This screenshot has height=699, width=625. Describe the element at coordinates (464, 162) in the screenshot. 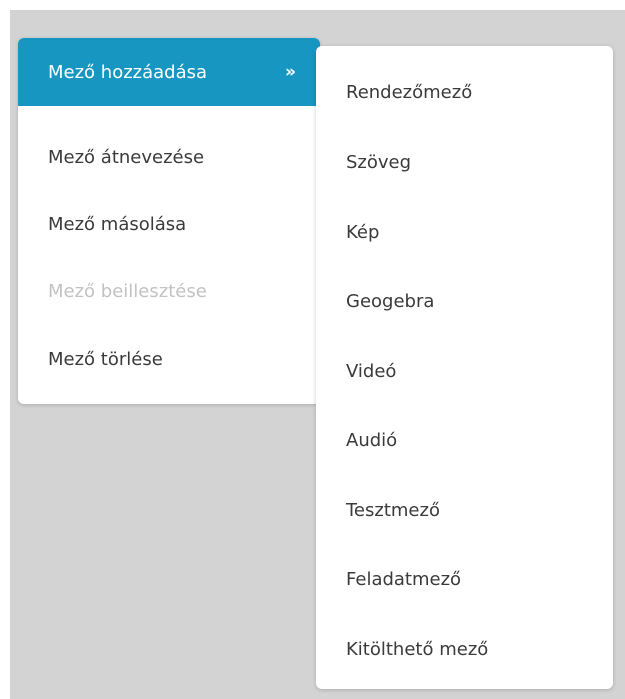

I see `submenu-item-text: Szöveg` at that location.